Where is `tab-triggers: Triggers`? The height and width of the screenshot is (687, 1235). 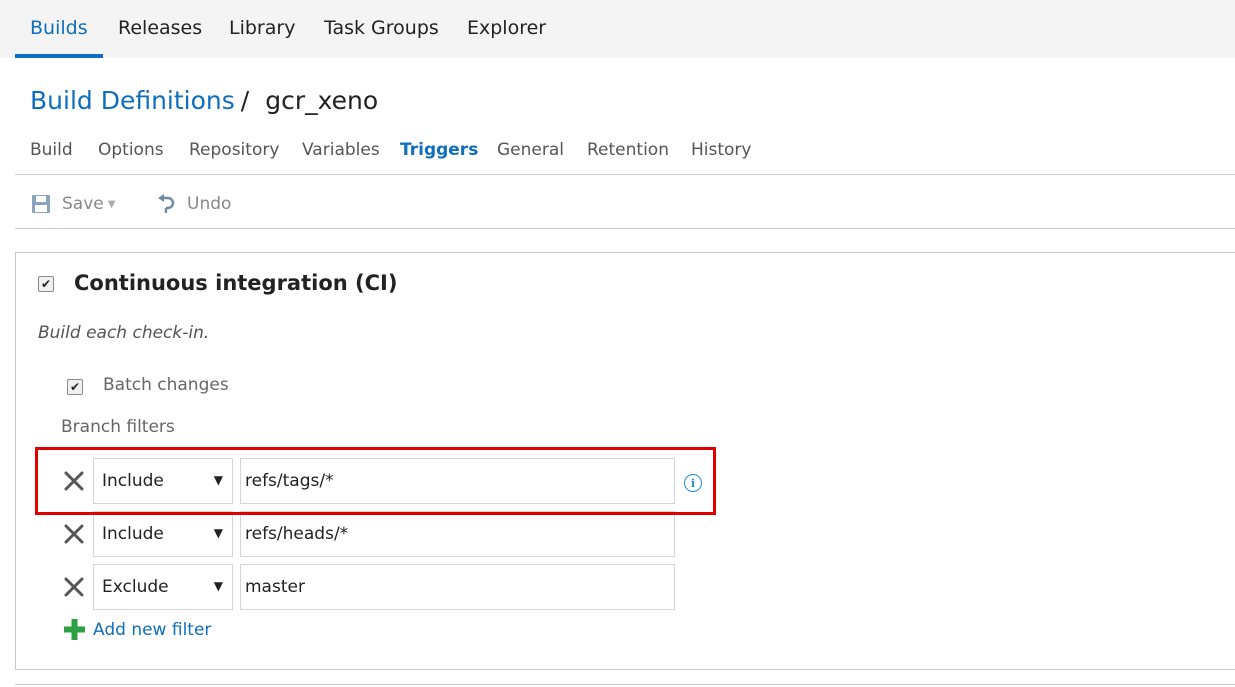
tab-triggers: Triggers is located at coordinates (439, 150).